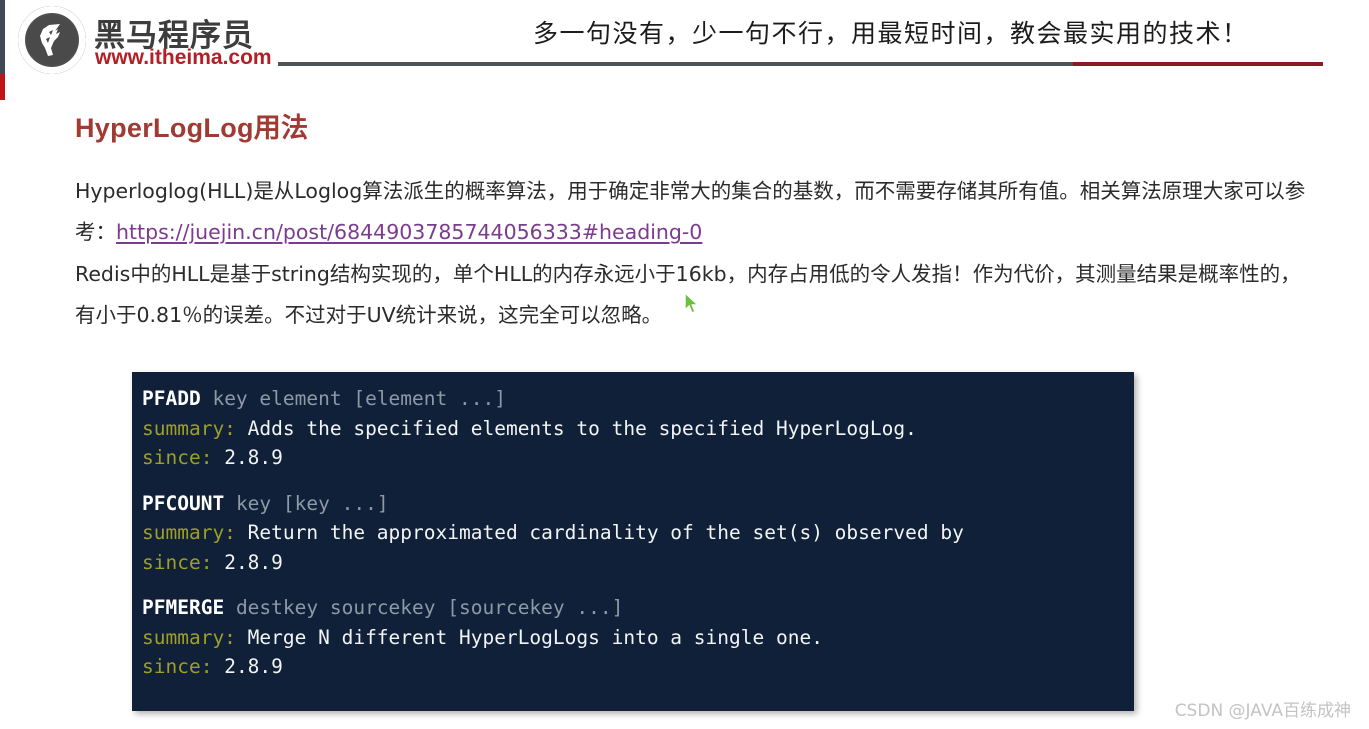 This screenshot has width=1369, height=729. I want to click on command-args: destkey sourcekey [sourcekey ...], so click(429, 607).